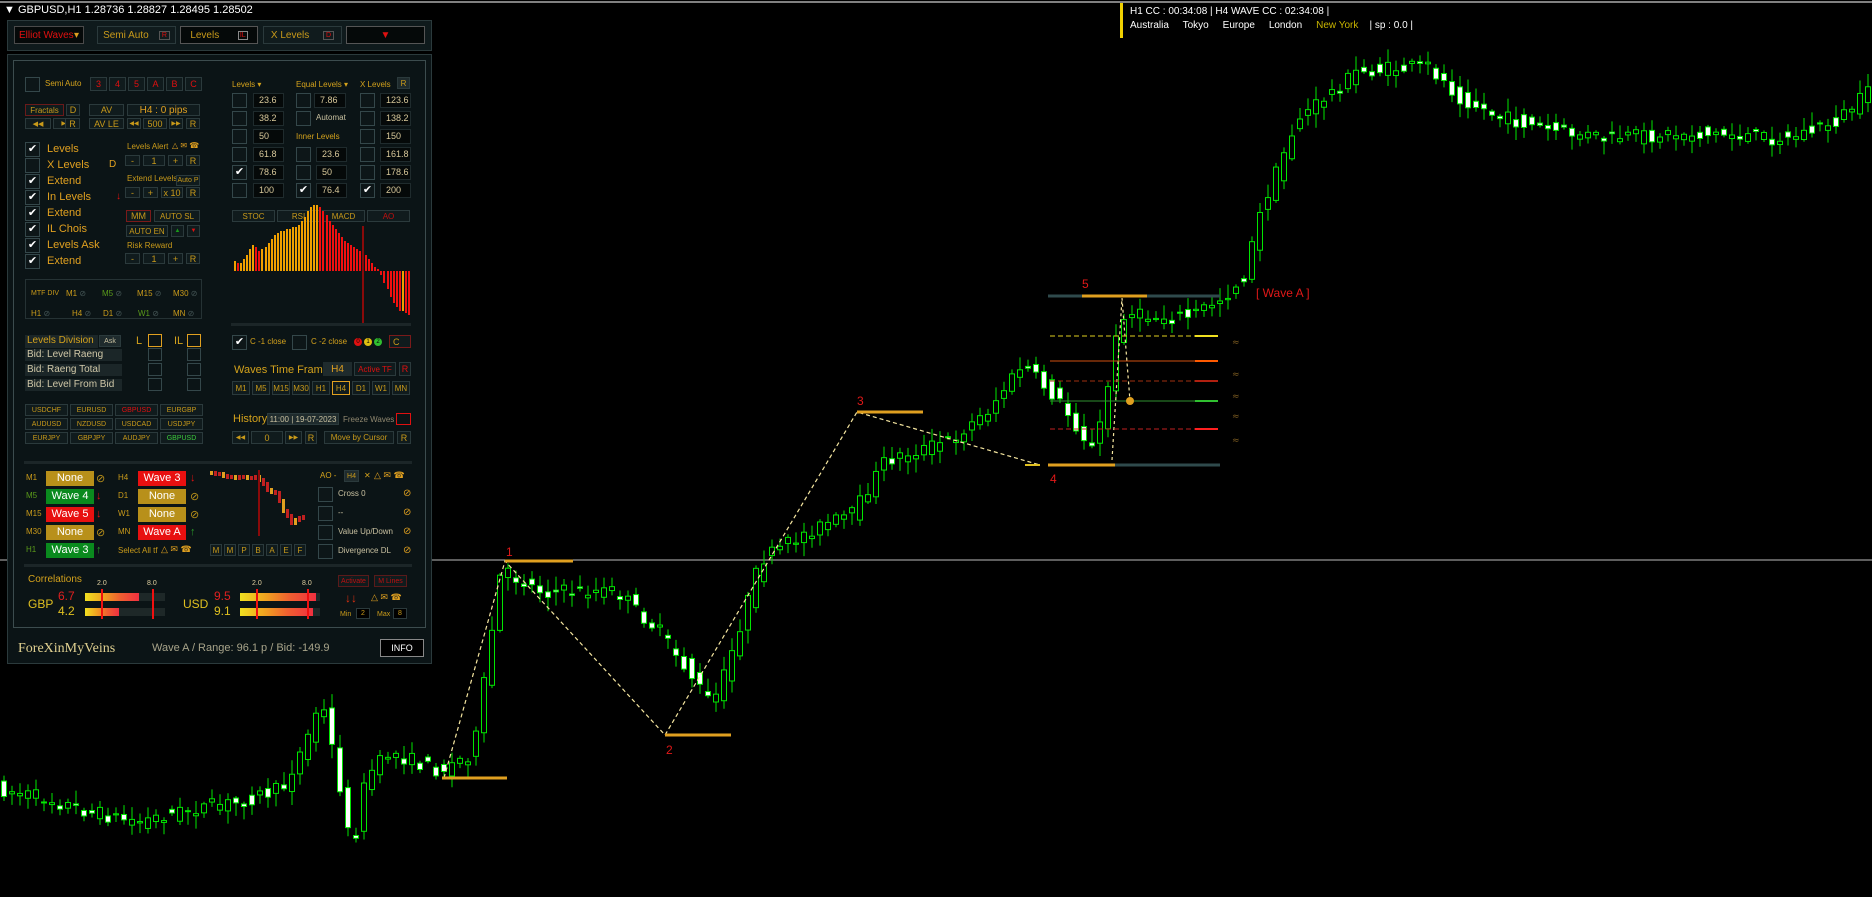 This screenshot has width=1872, height=897. I want to click on x-level-input-138.2: 138.2, so click(395, 118).